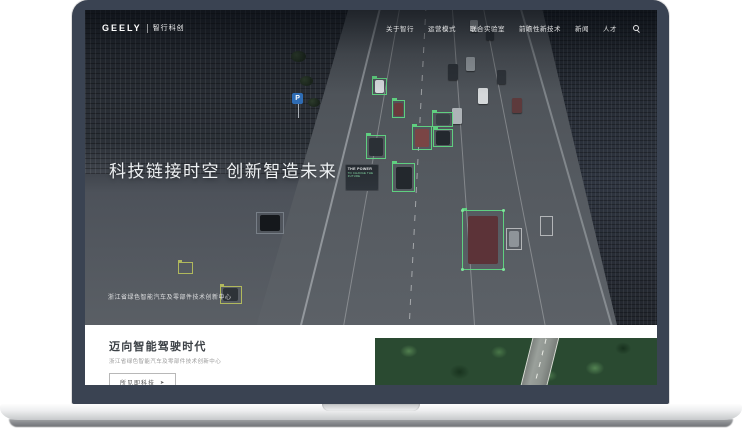  I want to click on nav-item-0: 关于智行, so click(400, 28).